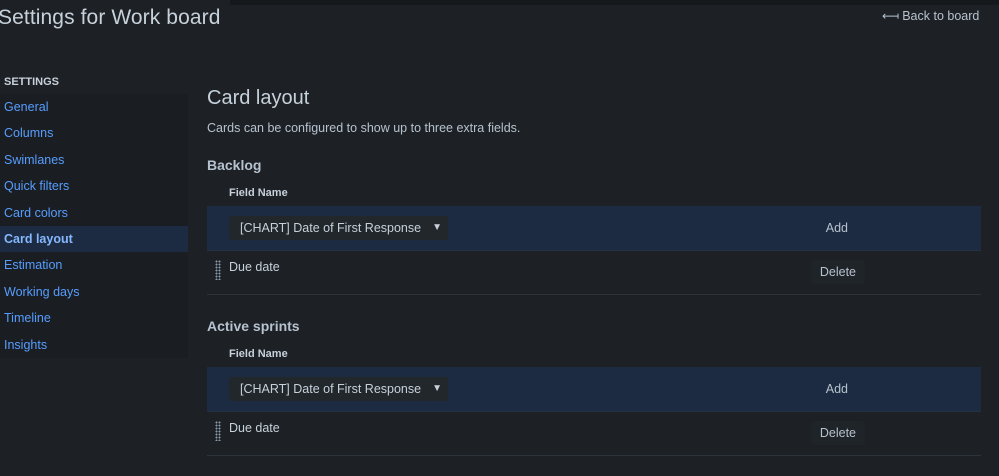  Describe the element at coordinates (837, 228) in the screenshot. I see `backlog-add-button: Add` at that location.